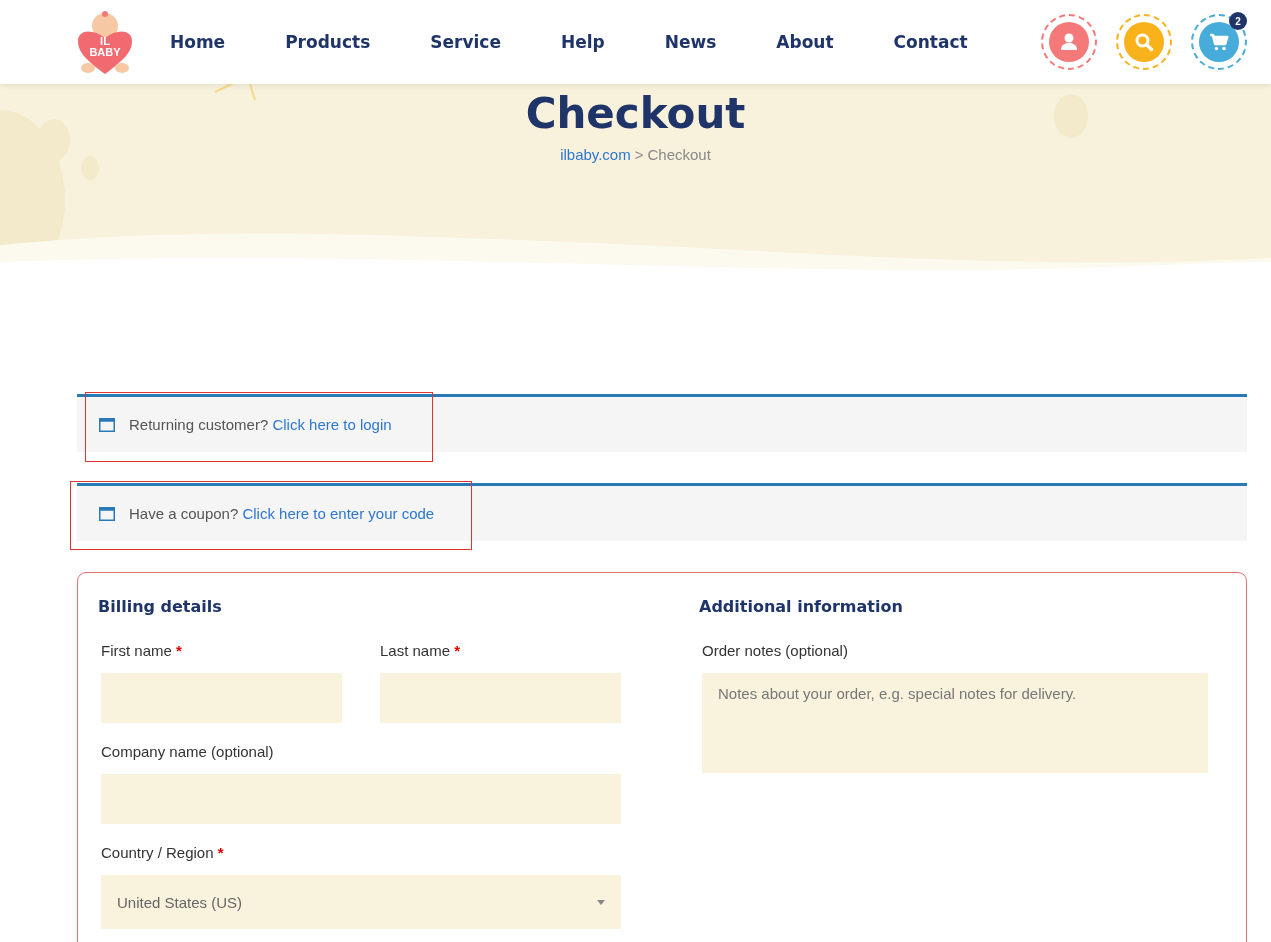 The image size is (1271, 942). I want to click on cart-button: 2, so click(1219, 42).